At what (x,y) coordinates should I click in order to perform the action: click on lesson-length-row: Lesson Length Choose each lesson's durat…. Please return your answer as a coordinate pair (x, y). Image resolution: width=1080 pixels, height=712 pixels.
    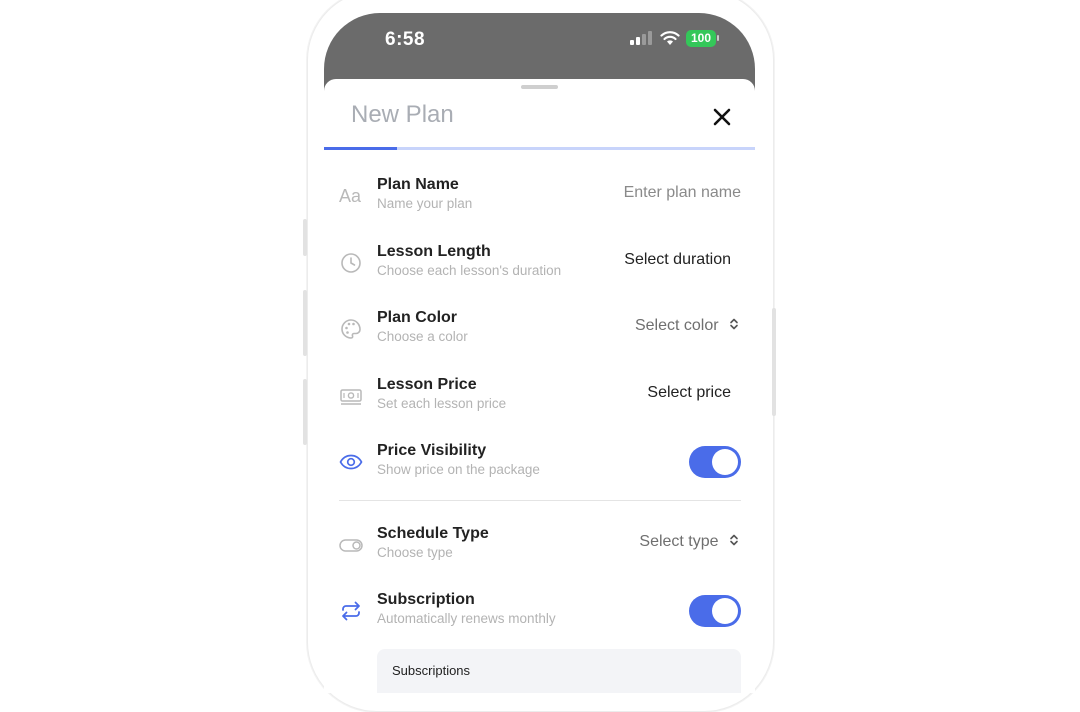
    Looking at the image, I should click on (540, 269).